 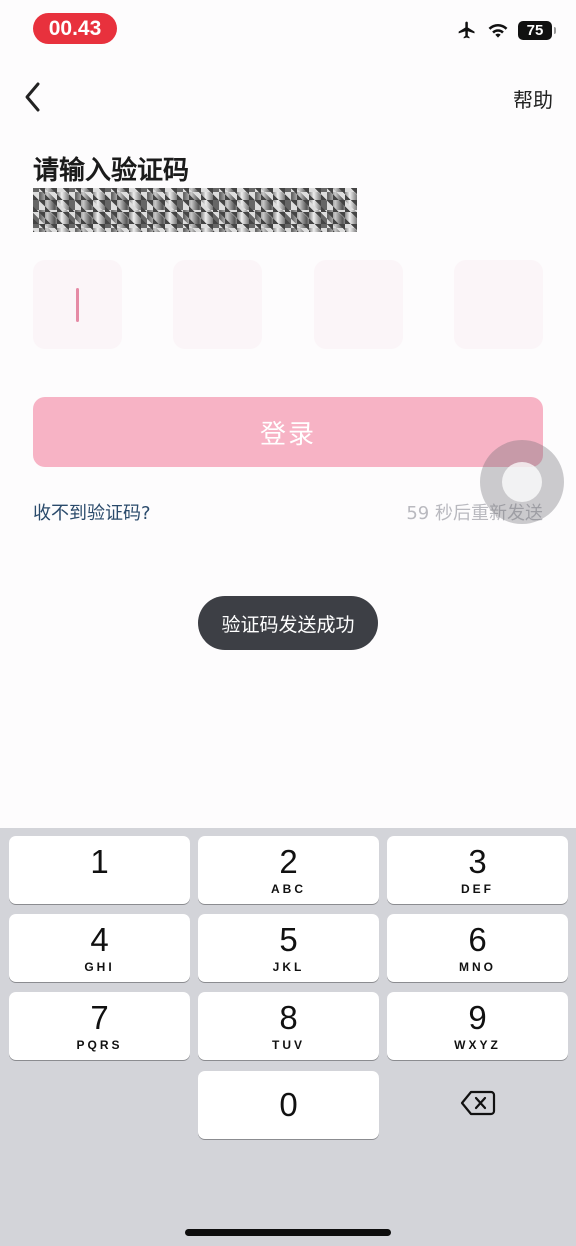 I want to click on key-3: 3 DEF, so click(x=477, y=870).